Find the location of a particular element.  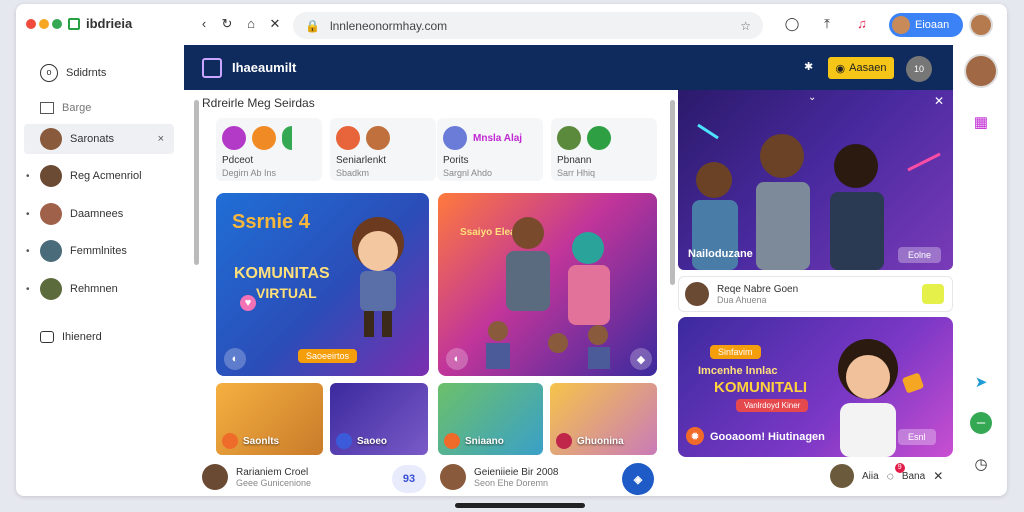

sidebar-item-label: Reg Acmenriol is located at coordinates (106, 176).